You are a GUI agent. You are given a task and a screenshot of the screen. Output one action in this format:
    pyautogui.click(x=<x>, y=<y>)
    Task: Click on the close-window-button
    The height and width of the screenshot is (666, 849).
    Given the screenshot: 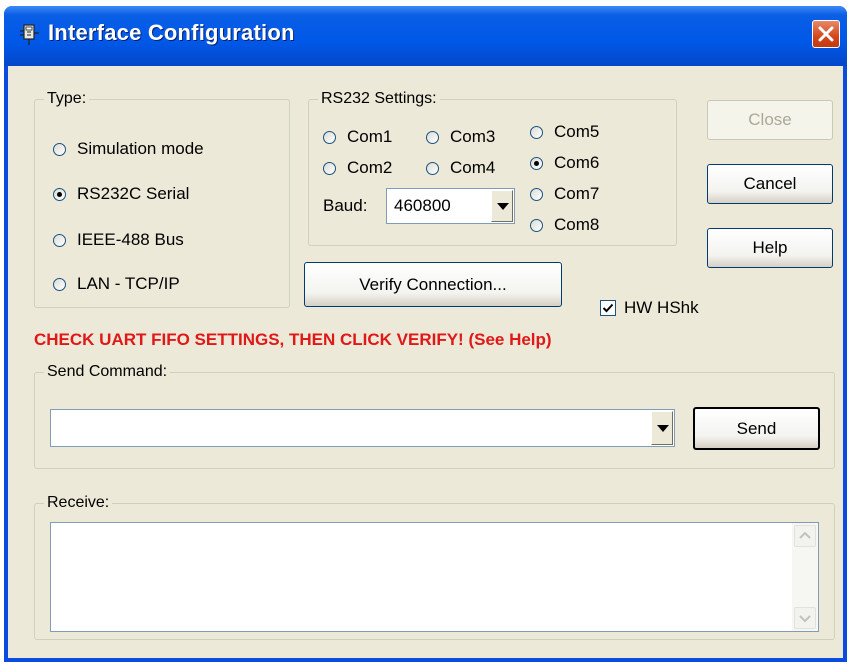 What is the action you would take?
    pyautogui.click(x=826, y=34)
    